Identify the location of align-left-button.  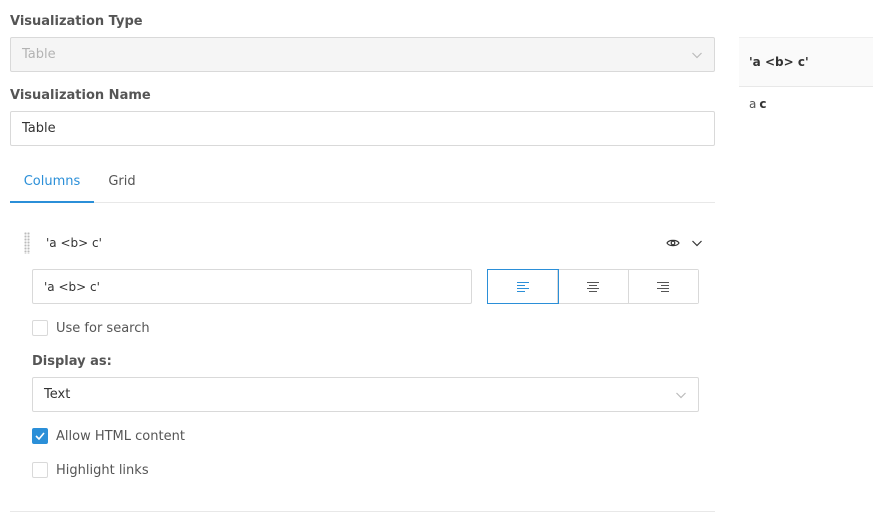
(523, 286).